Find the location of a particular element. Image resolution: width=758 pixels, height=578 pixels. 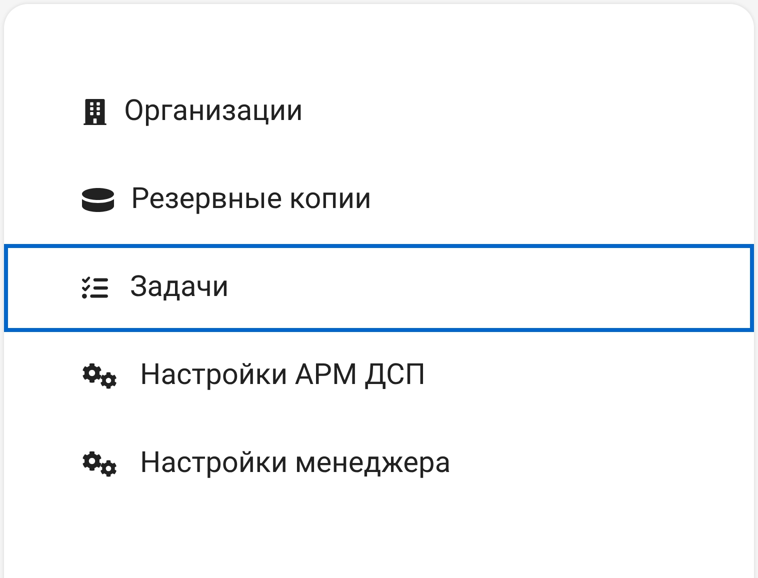

checklist-icon is located at coordinates (95, 288).